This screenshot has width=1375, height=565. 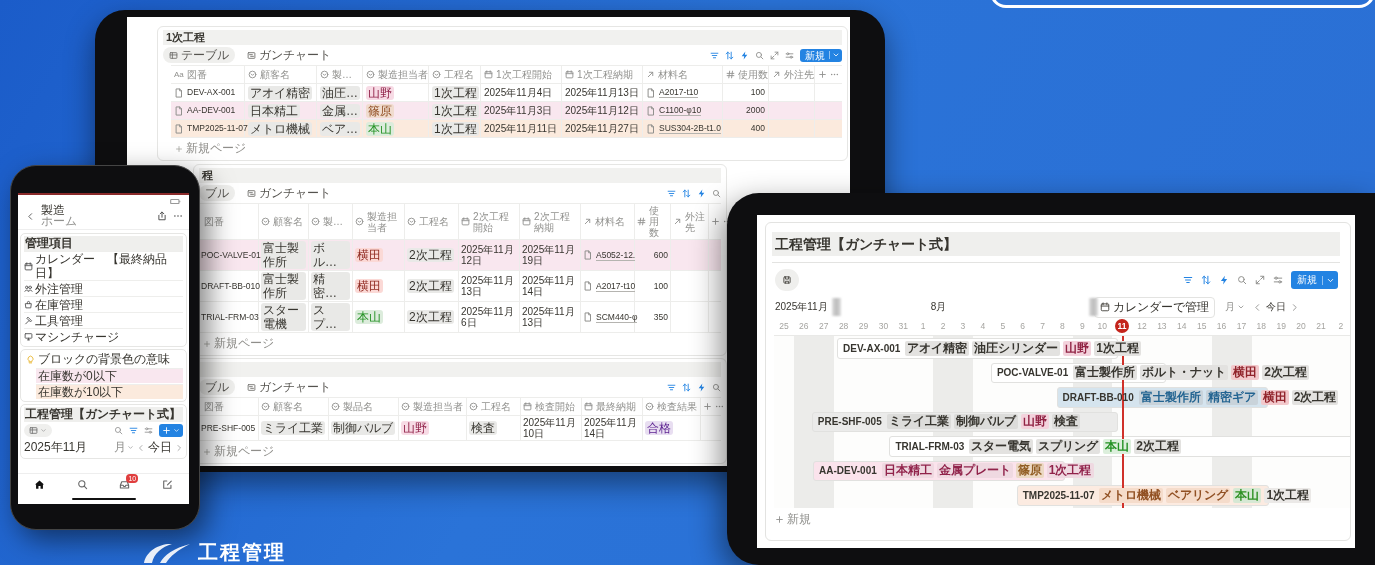 What do you see at coordinates (556, 221) in the screenshot?
I see `column-header: 2次工程納期` at bounding box center [556, 221].